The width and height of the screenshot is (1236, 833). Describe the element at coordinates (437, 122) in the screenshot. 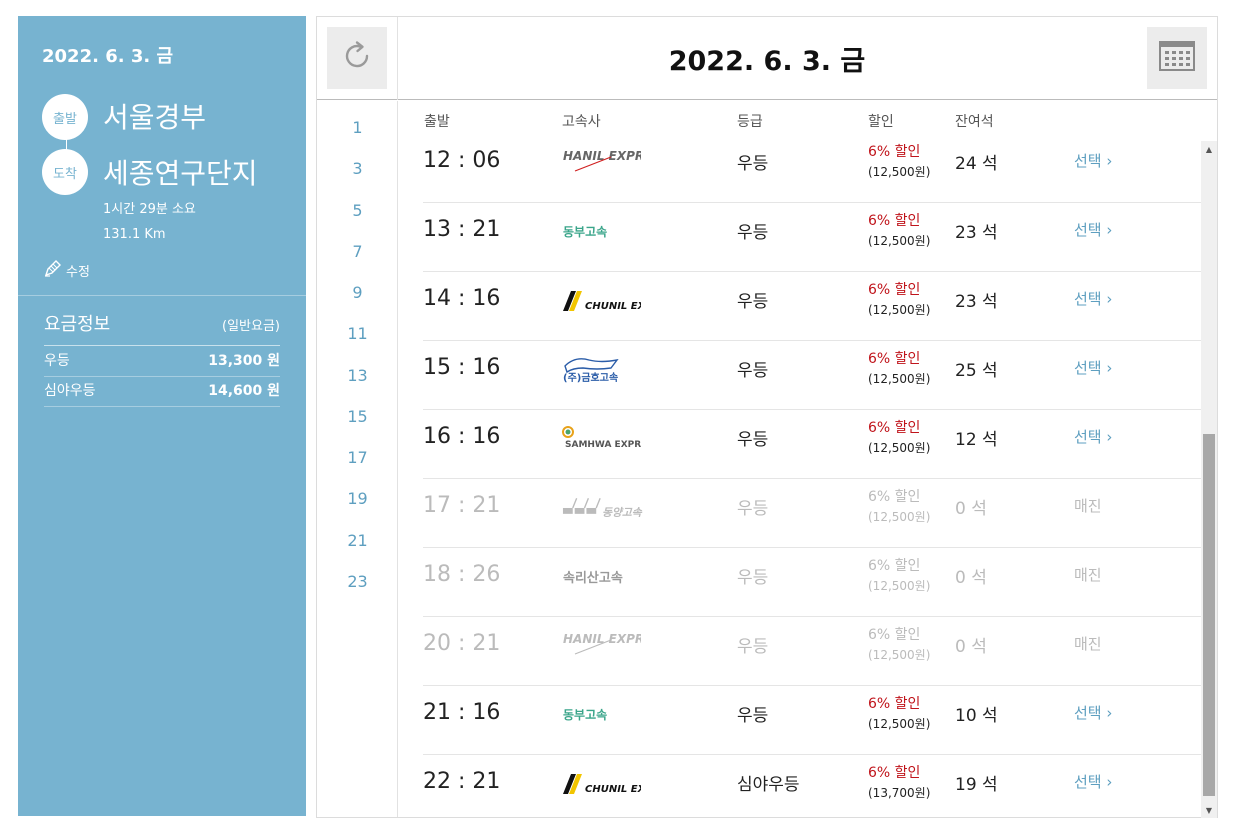

I see `column-header-departure: 출발` at that location.